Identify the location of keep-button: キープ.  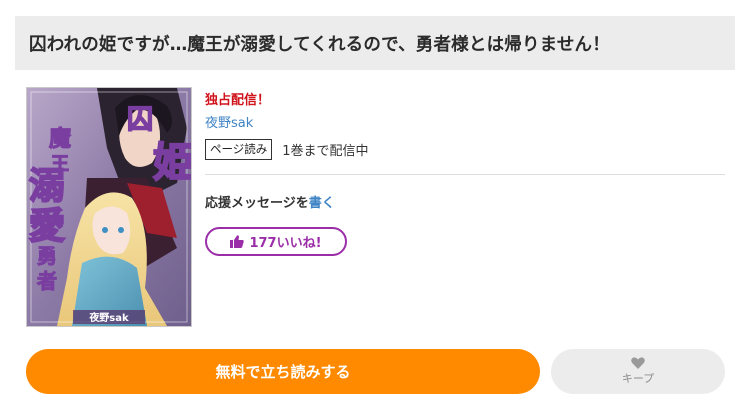
(638, 371).